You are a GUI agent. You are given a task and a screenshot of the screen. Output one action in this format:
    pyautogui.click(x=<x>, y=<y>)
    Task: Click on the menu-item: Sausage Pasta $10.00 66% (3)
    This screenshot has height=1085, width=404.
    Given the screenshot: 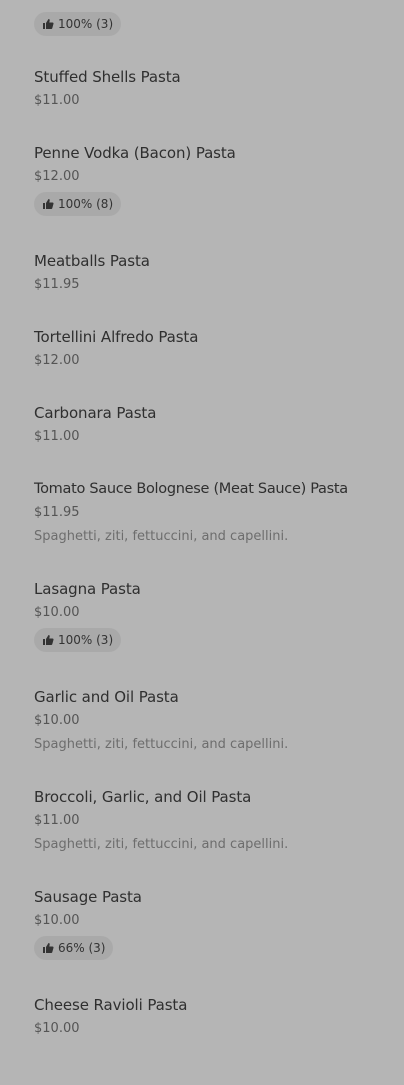 What is the action you would take?
    pyautogui.click(x=219, y=923)
    